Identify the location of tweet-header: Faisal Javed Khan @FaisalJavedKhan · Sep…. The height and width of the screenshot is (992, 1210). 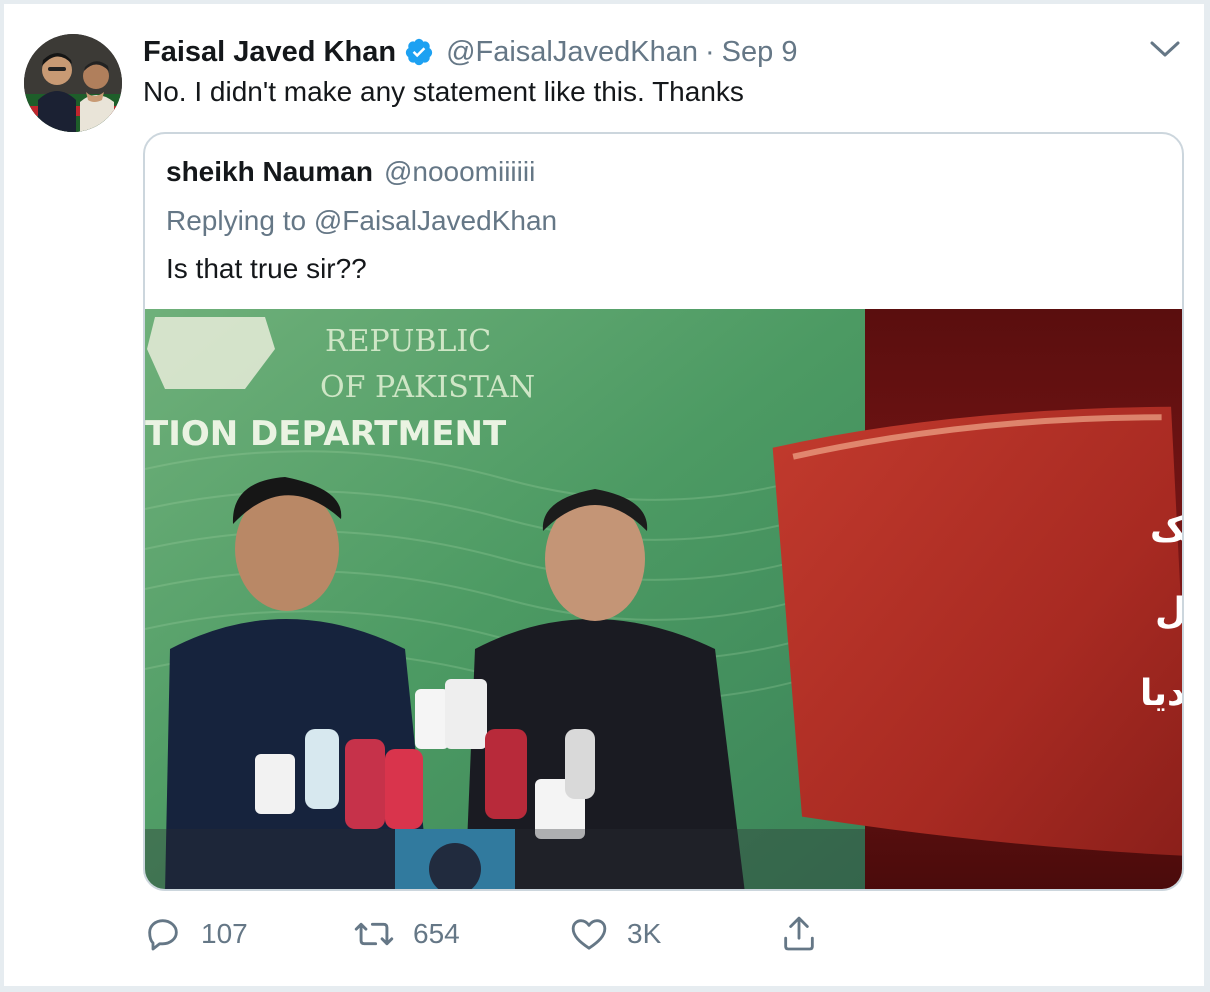
(470, 52).